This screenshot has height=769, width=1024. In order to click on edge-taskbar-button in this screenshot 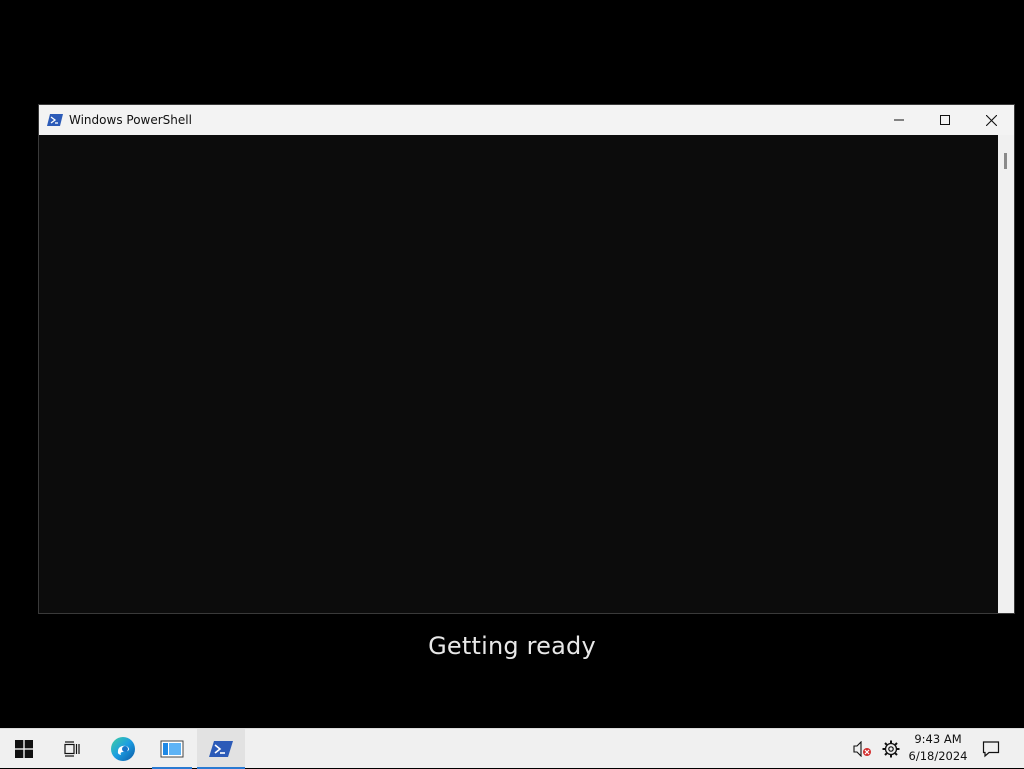, I will do `click(123, 749)`.